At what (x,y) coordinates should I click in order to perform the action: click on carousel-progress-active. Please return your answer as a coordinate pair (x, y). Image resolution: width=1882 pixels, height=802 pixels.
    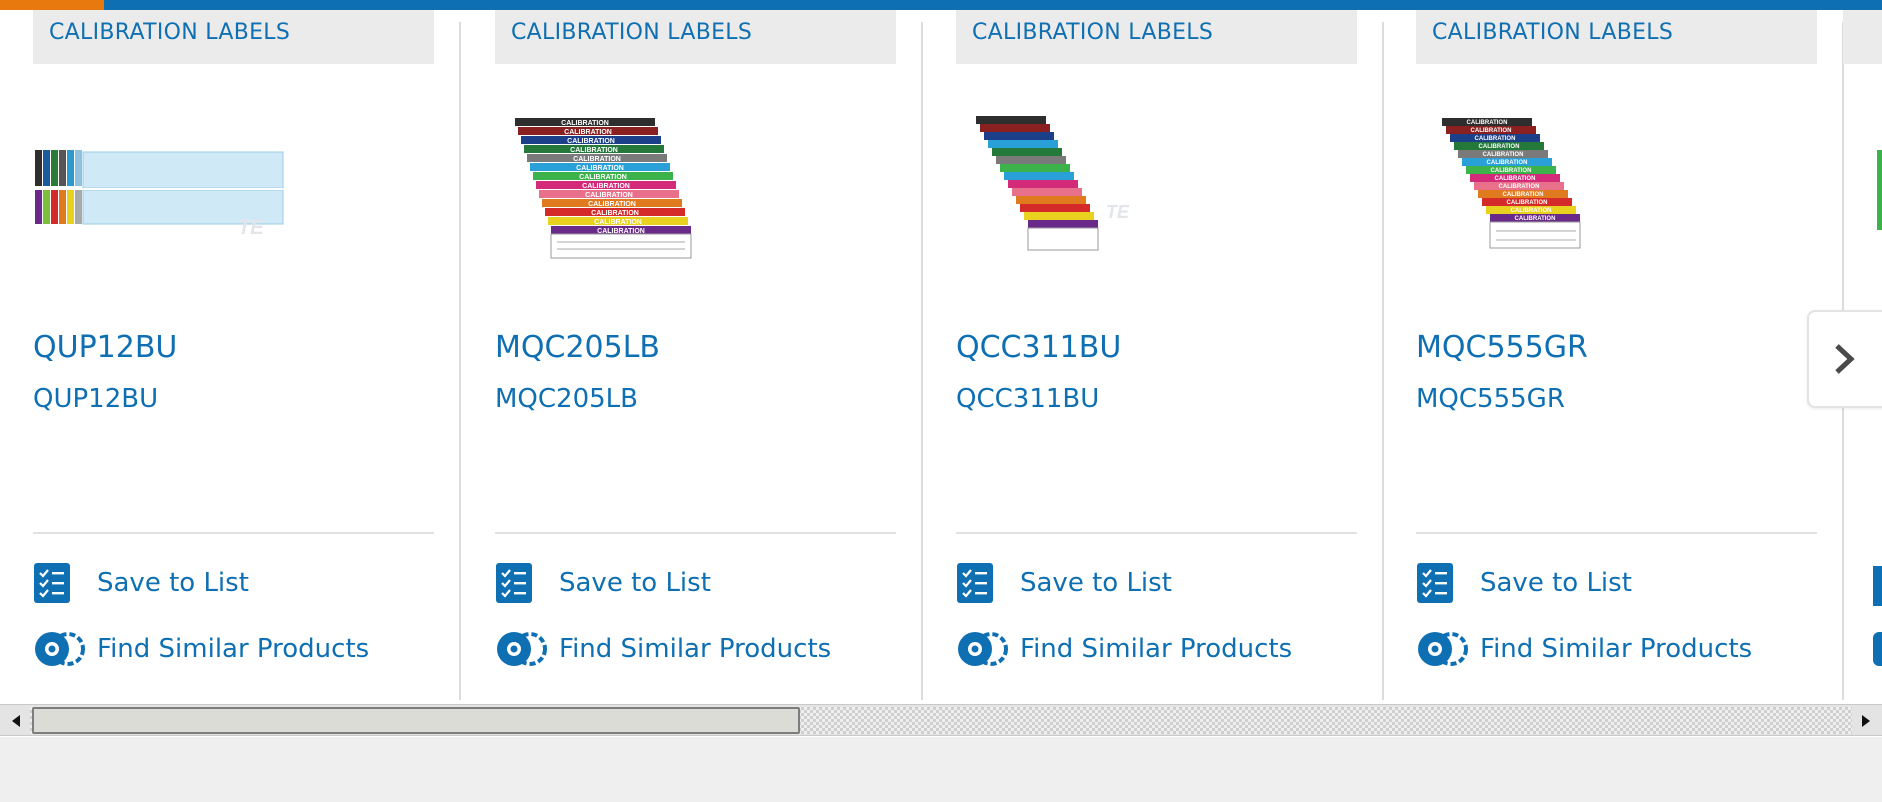
    Looking at the image, I should click on (52, 5).